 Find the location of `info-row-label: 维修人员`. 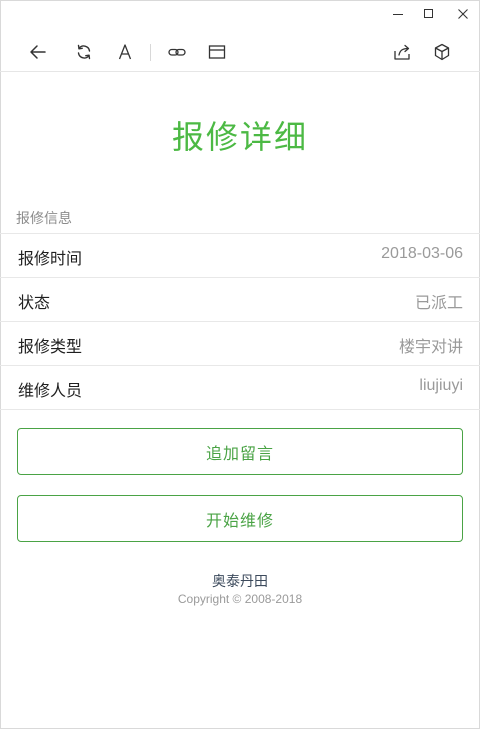

info-row-label: 维修人员 is located at coordinates (50, 391).